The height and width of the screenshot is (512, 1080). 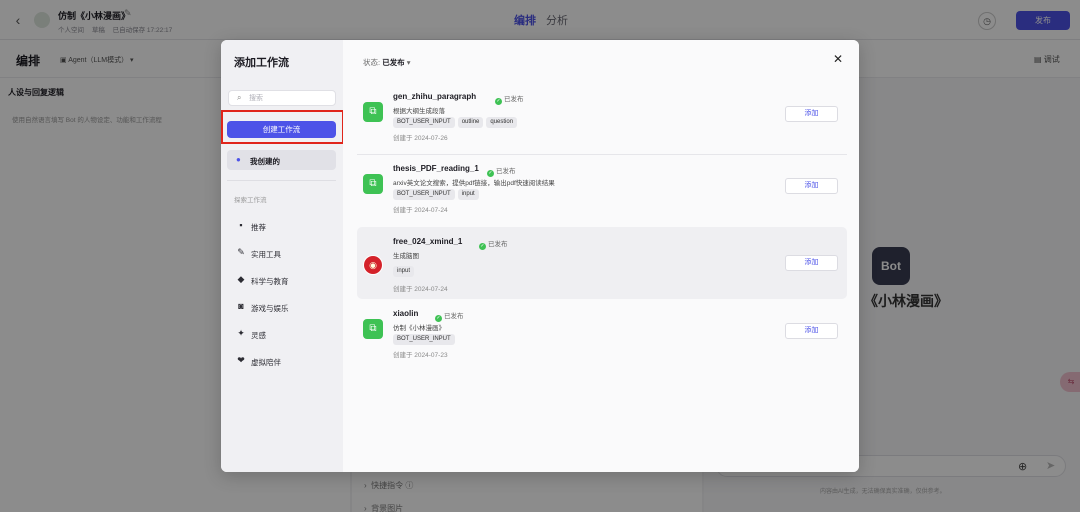 I want to click on sidebar-item-inspiration: ✦ 灵感, so click(x=281, y=334).